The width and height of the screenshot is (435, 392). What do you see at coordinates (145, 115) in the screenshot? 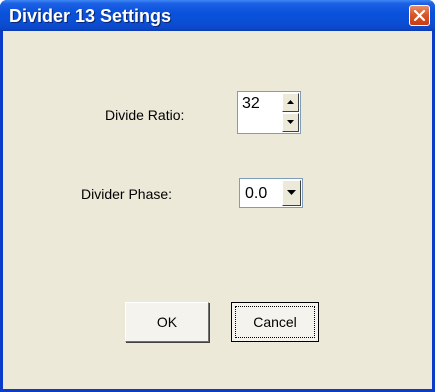
I see `divide-ratio-label: Divide Ratio:` at bounding box center [145, 115].